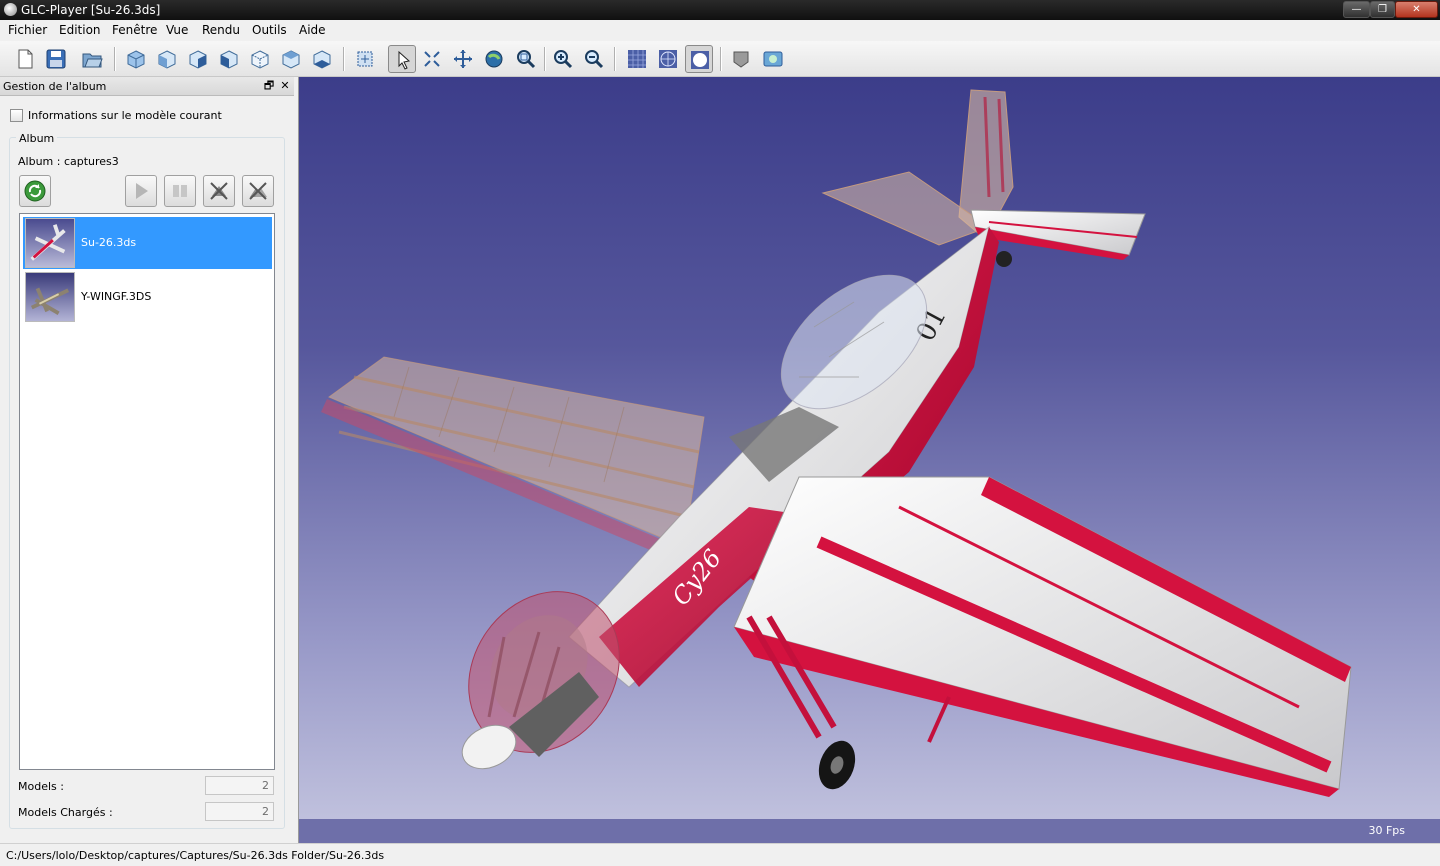  I want to click on menu-edition: Edition, so click(80, 30).